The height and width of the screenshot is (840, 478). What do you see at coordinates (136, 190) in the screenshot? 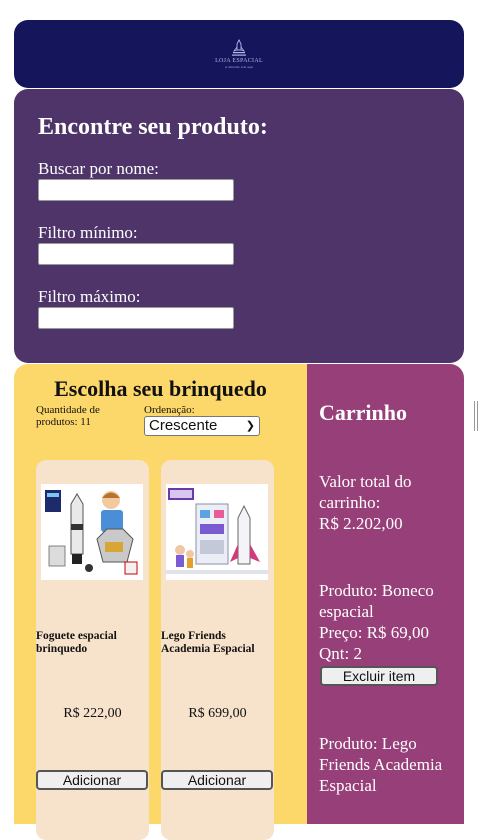
I see `search-input` at bounding box center [136, 190].